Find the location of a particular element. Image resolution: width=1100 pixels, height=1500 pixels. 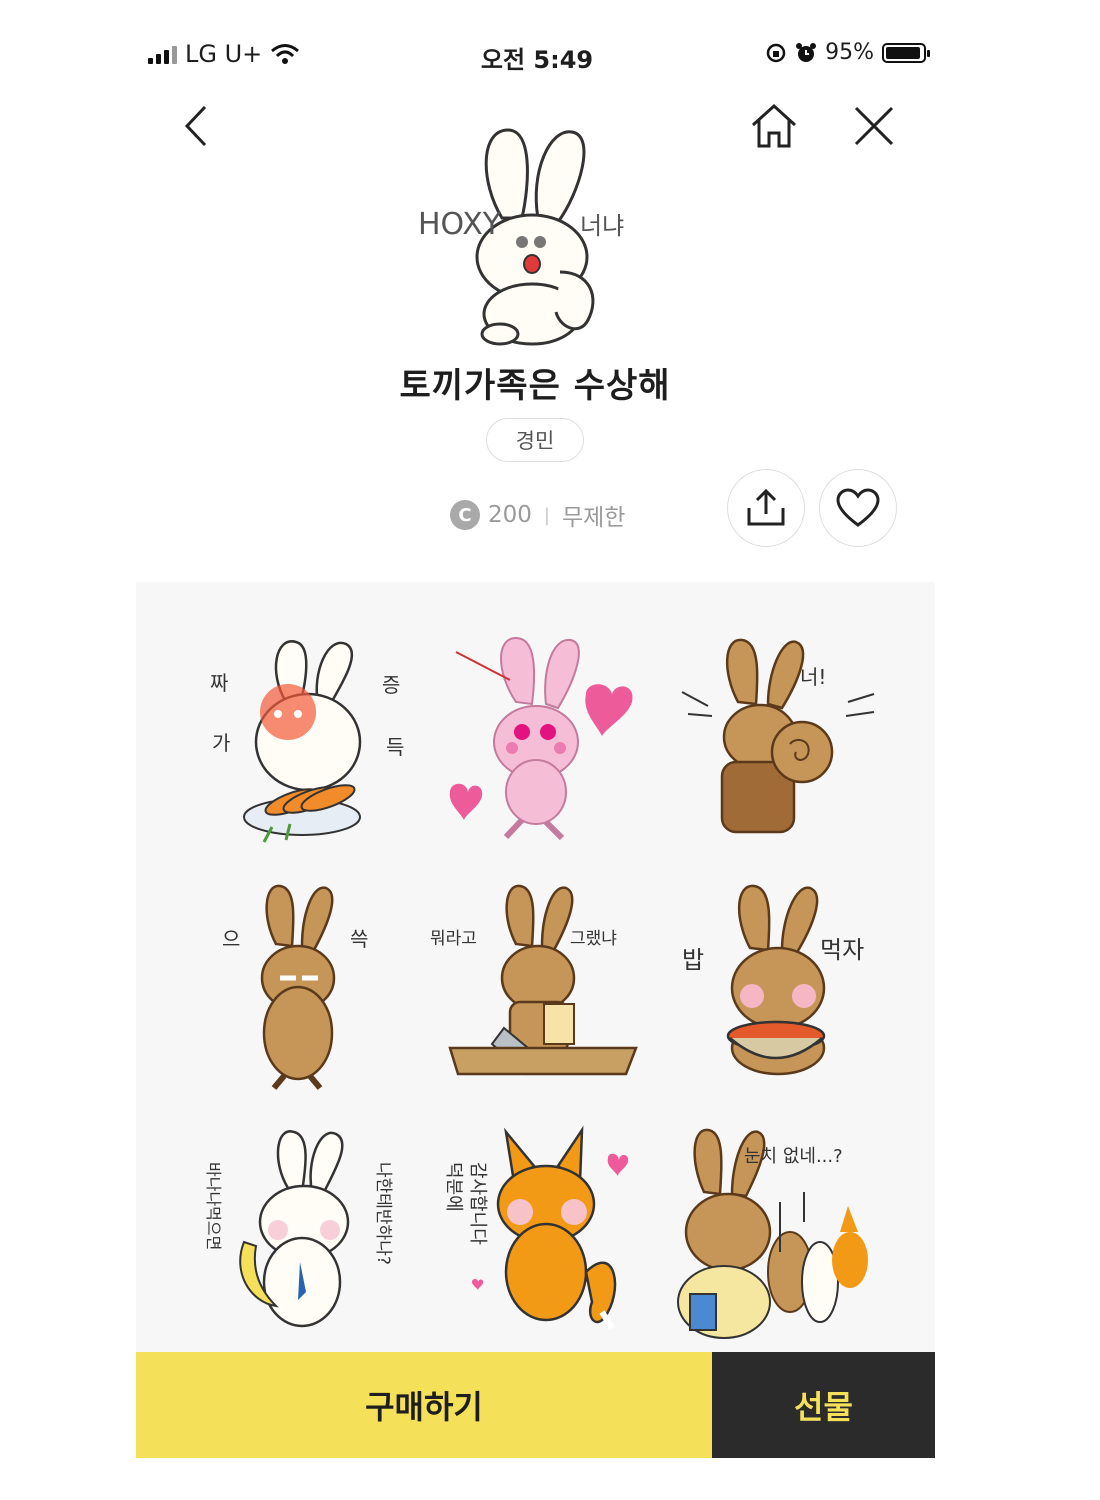

sticker-5-cap-b: 그랬냐 is located at coordinates (593, 939).